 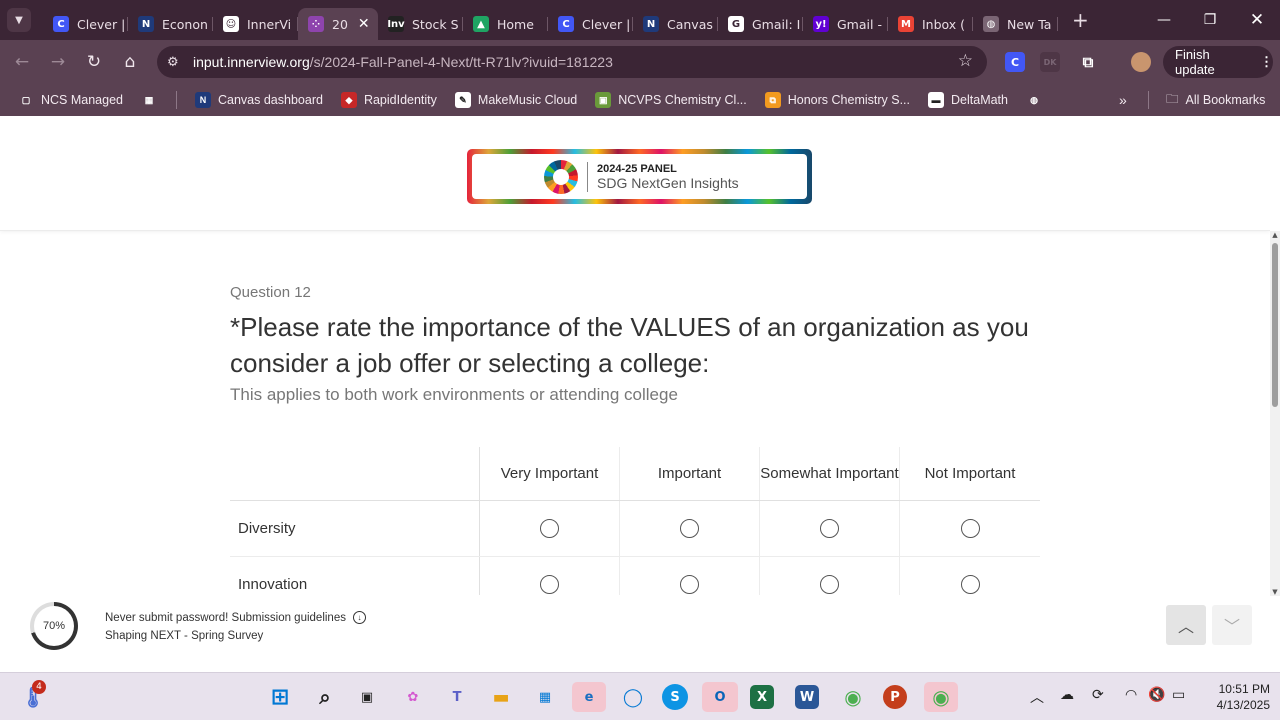 I want to click on bookmark-item: ▢ NCS Managed, so click(x=70, y=100).